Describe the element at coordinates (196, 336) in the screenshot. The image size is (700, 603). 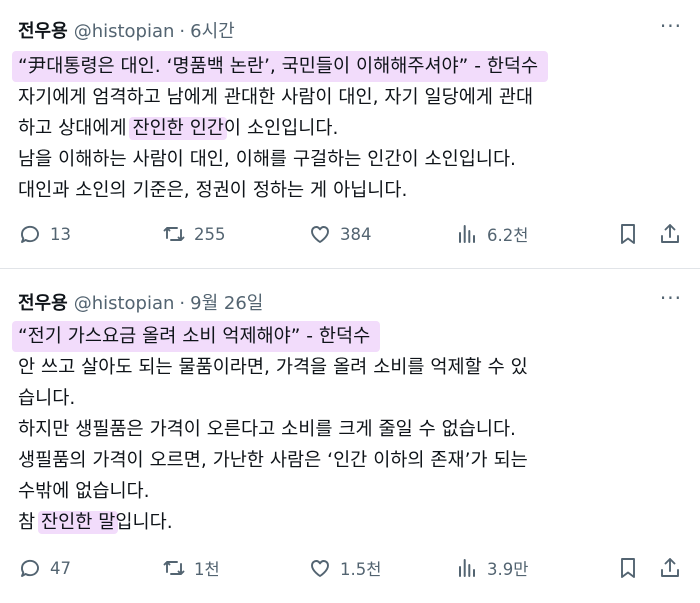
I see `highlighted-quote: “전기 가스요금 올려 소비 억제해야” - 한덕수` at that location.